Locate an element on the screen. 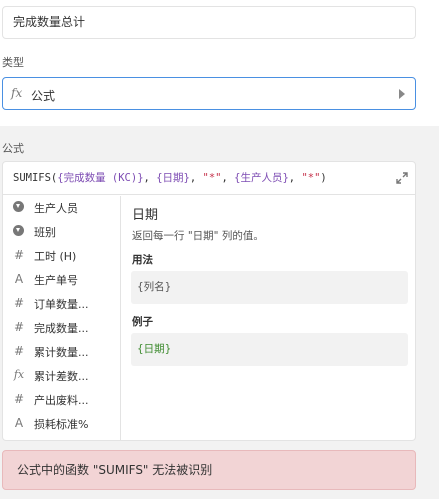 This screenshot has width=439, height=499. formula-field-token: {生产人员} is located at coordinates (261, 178).